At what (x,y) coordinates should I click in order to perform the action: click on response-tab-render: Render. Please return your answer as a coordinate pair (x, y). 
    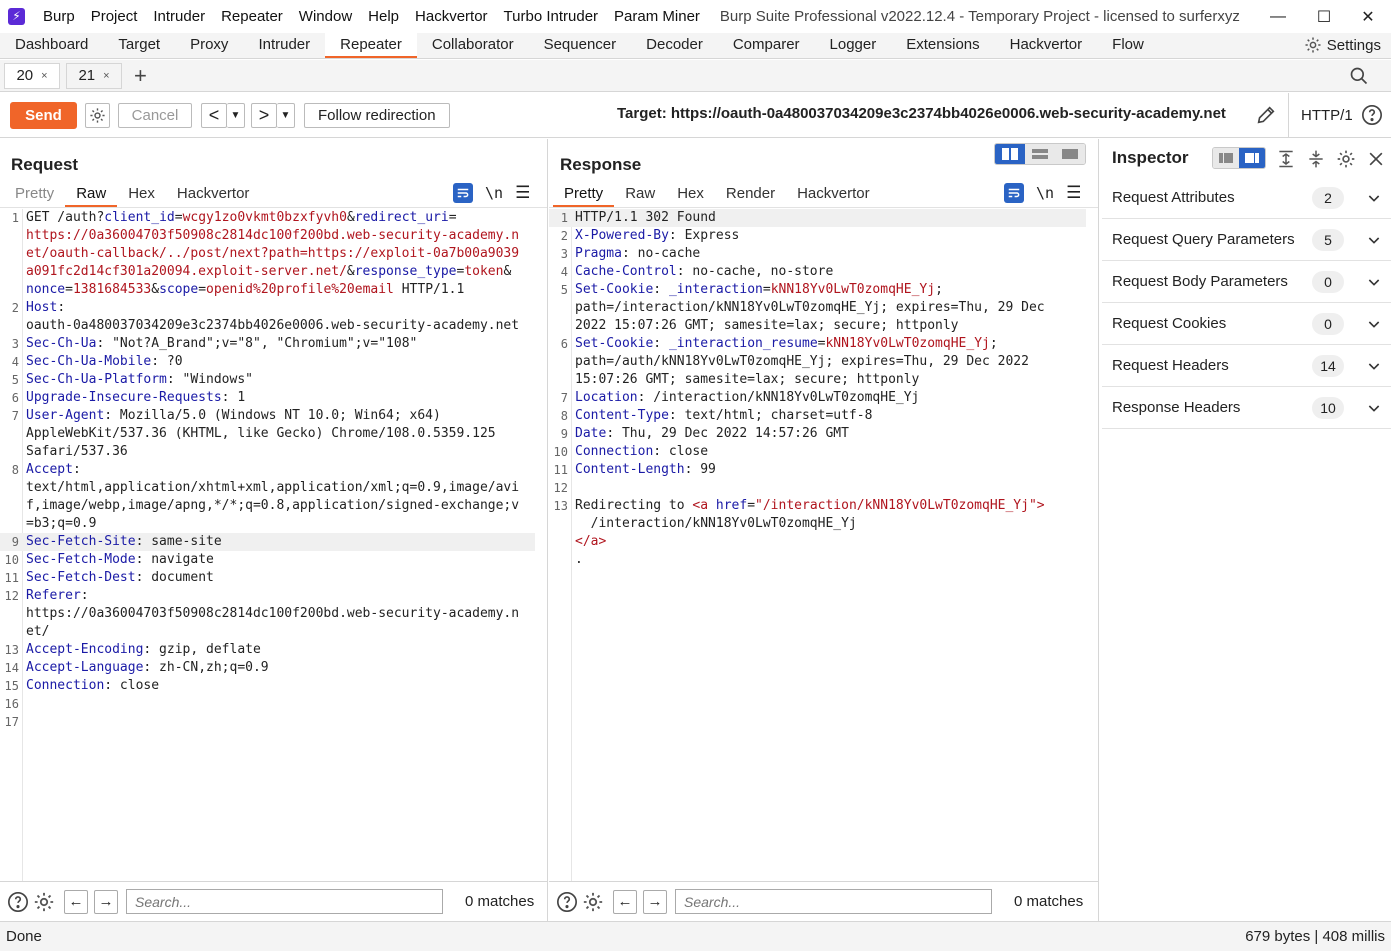
    Looking at the image, I should click on (750, 195).